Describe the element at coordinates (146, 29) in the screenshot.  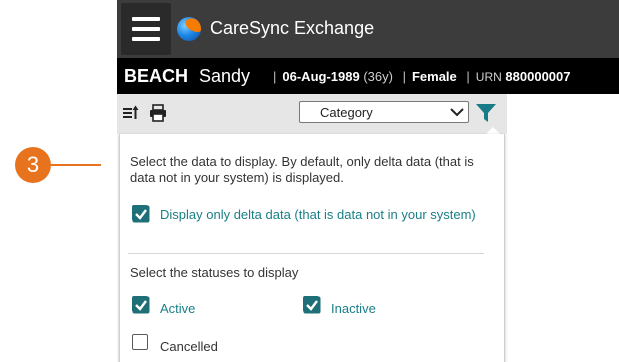
I see `menu-icon` at that location.